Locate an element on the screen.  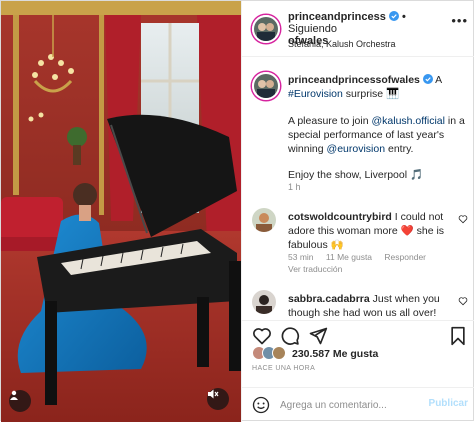
liker-avatar is located at coordinates (279, 353).